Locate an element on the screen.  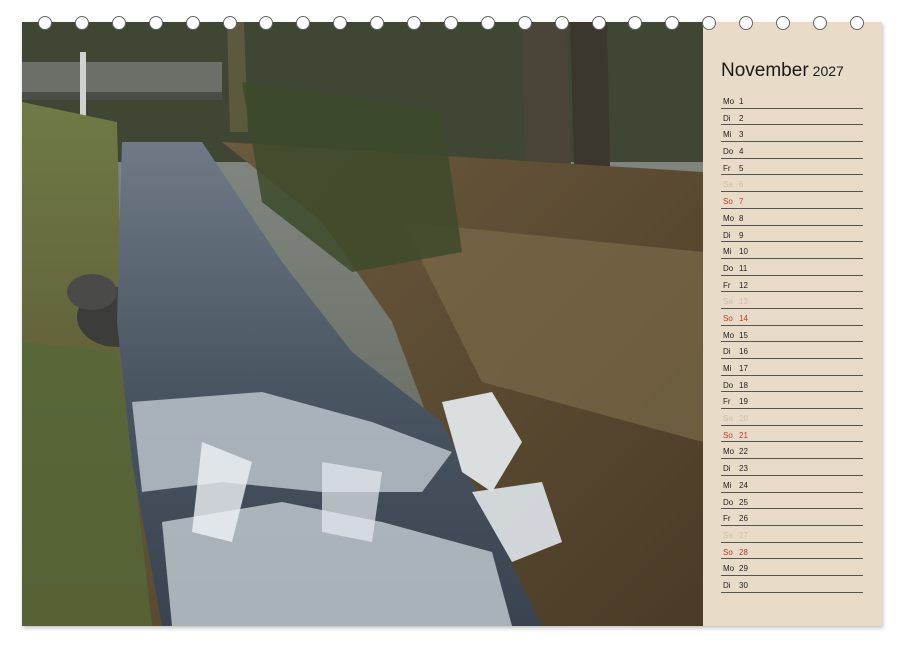
day-number: 8 is located at coordinates (741, 218).